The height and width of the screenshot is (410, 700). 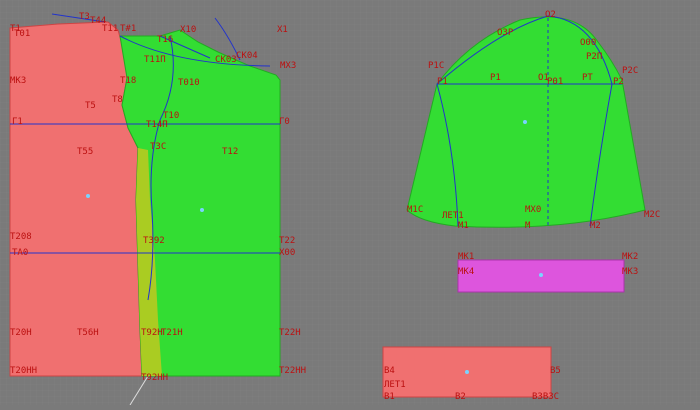 What do you see at coordinates (154, 378) in the screenshot?
I see `label-t92hh: T92HH` at bounding box center [154, 378].